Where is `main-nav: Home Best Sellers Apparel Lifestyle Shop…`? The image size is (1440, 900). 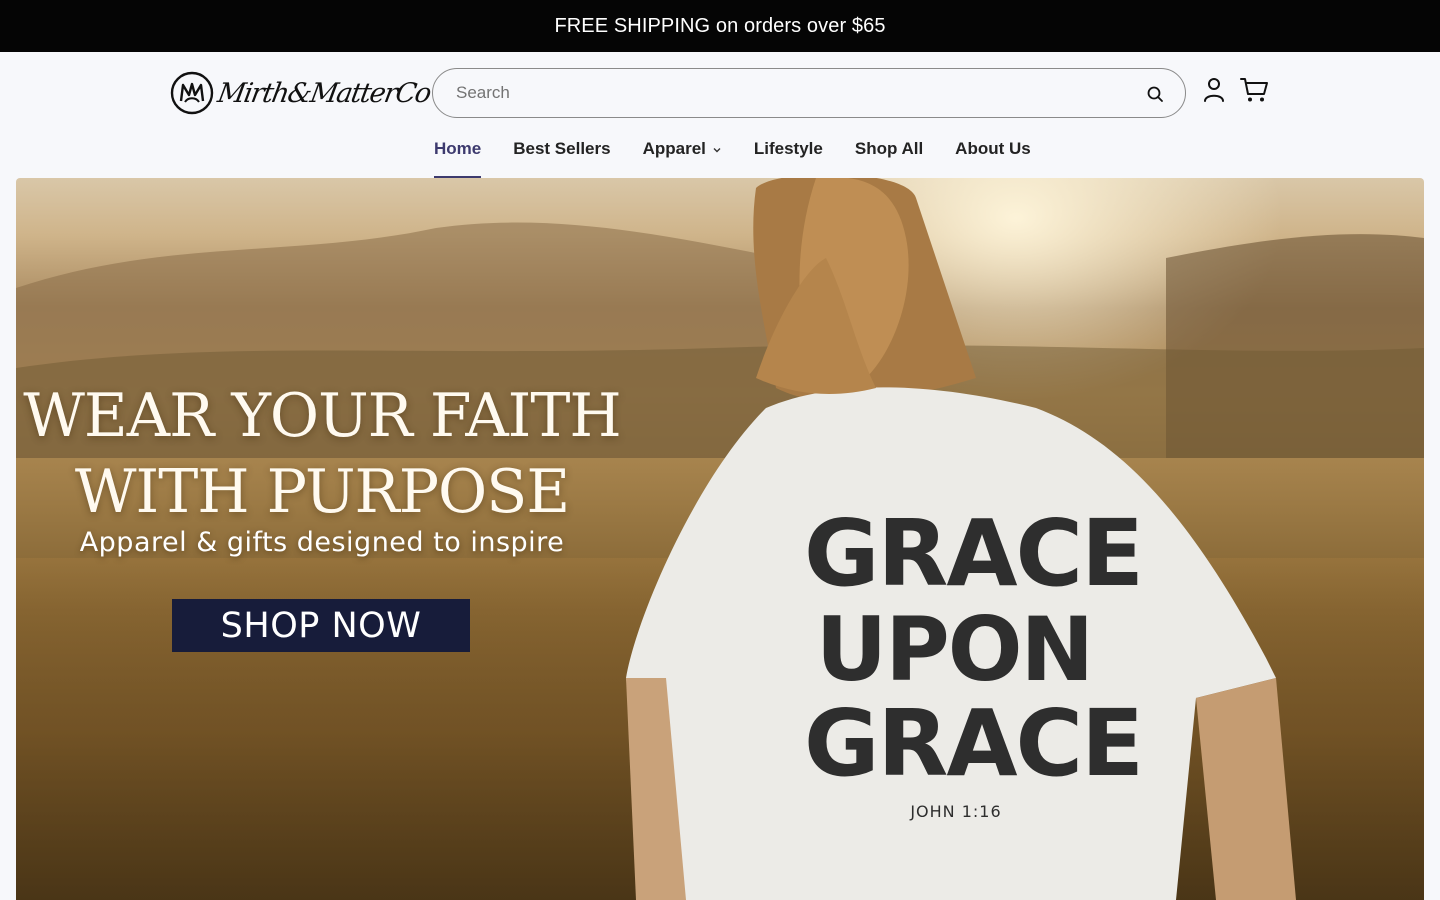
main-nav: Home Best Sellers Apparel Lifestyle Shop… is located at coordinates (732, 156).